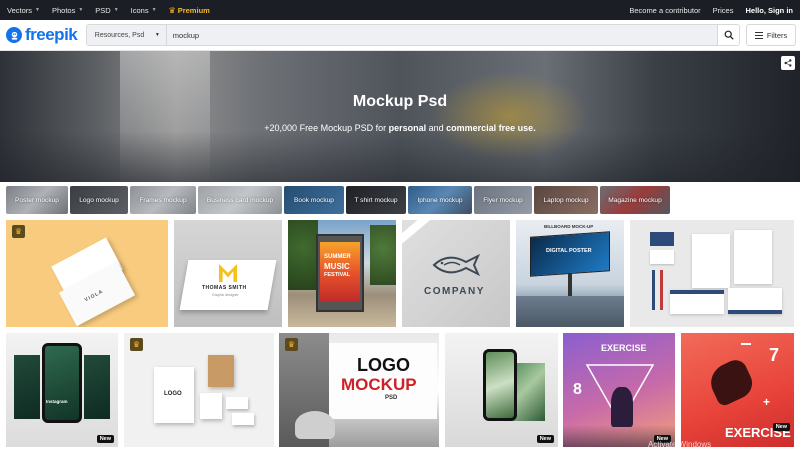 The height and width of the screenshot is (452, 800). Describe the element at coordinates (240, 200) in the screenshot. I see `chip-business-card-mockup: Business card mockup` at that location.